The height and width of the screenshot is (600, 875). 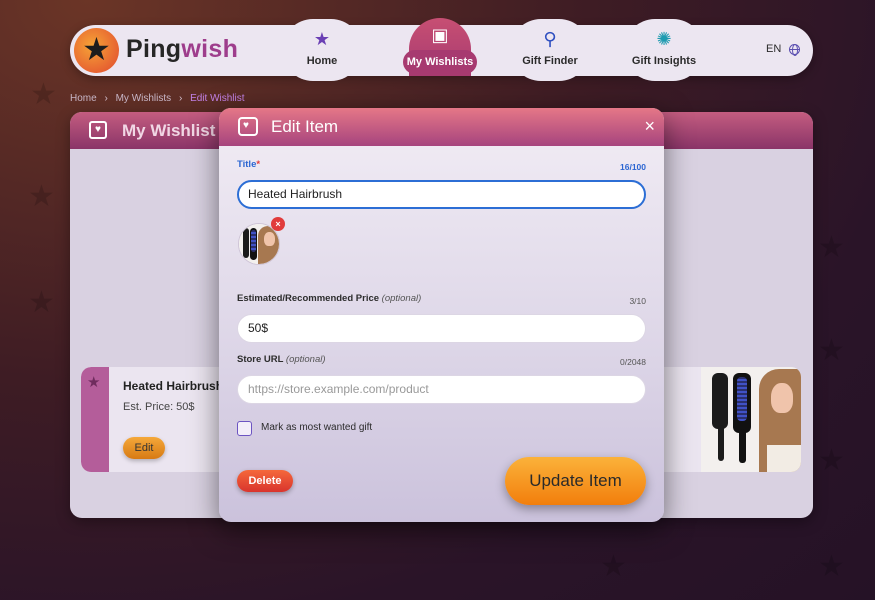 I want to click on nav-home-label: Home, so click(x=322, y=61).